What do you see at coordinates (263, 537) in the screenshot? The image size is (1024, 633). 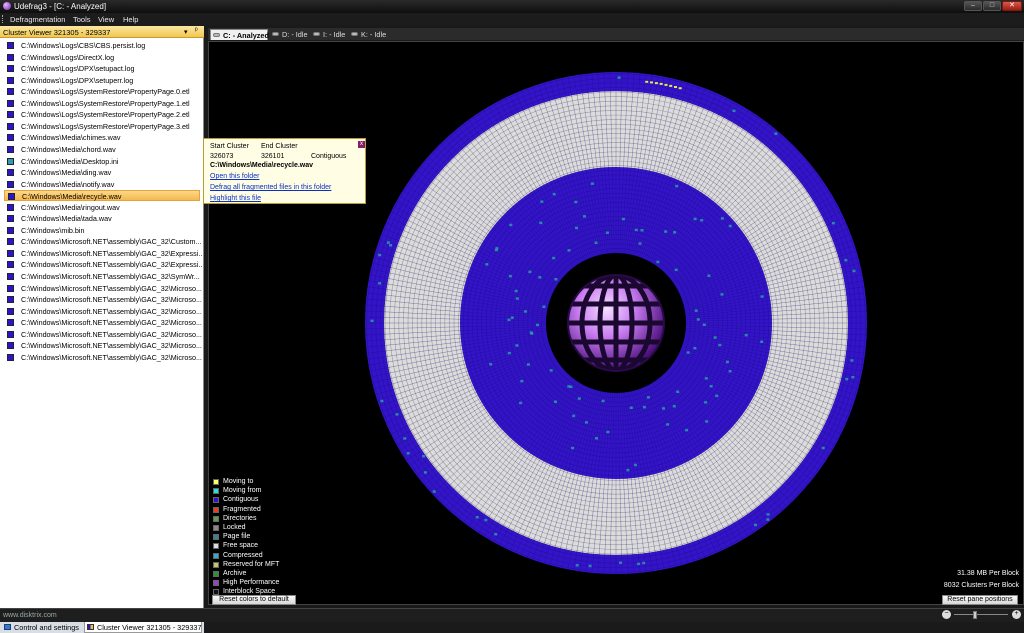 I see `legend-item: Page file` at bounding box center [263, 537].